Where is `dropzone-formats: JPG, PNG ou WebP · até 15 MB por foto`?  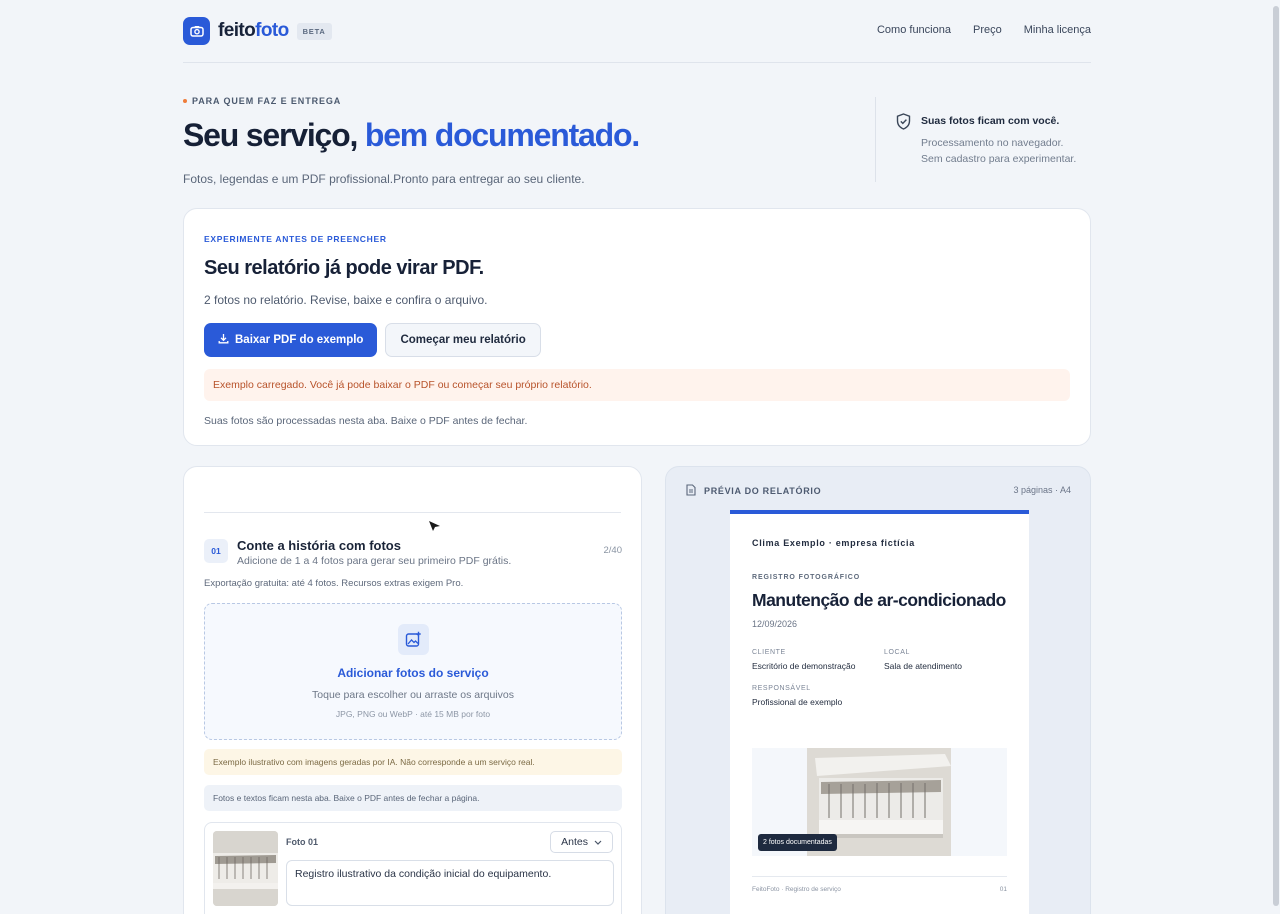
dropzone-formats: JPG, PNG ou WebP · até 15 MB por foto is located at coordinates (413, 714).